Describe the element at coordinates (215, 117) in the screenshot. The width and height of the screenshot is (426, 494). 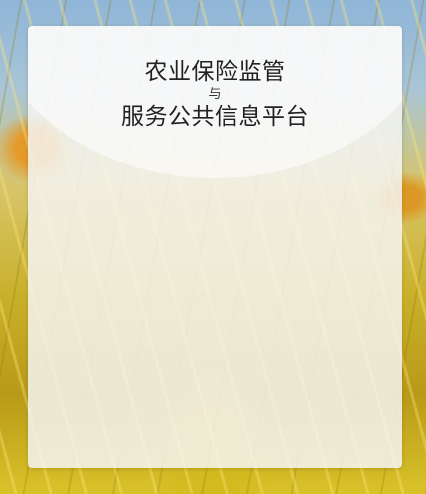
I see `app-title-line2: 服务公共信息平台` at that location.